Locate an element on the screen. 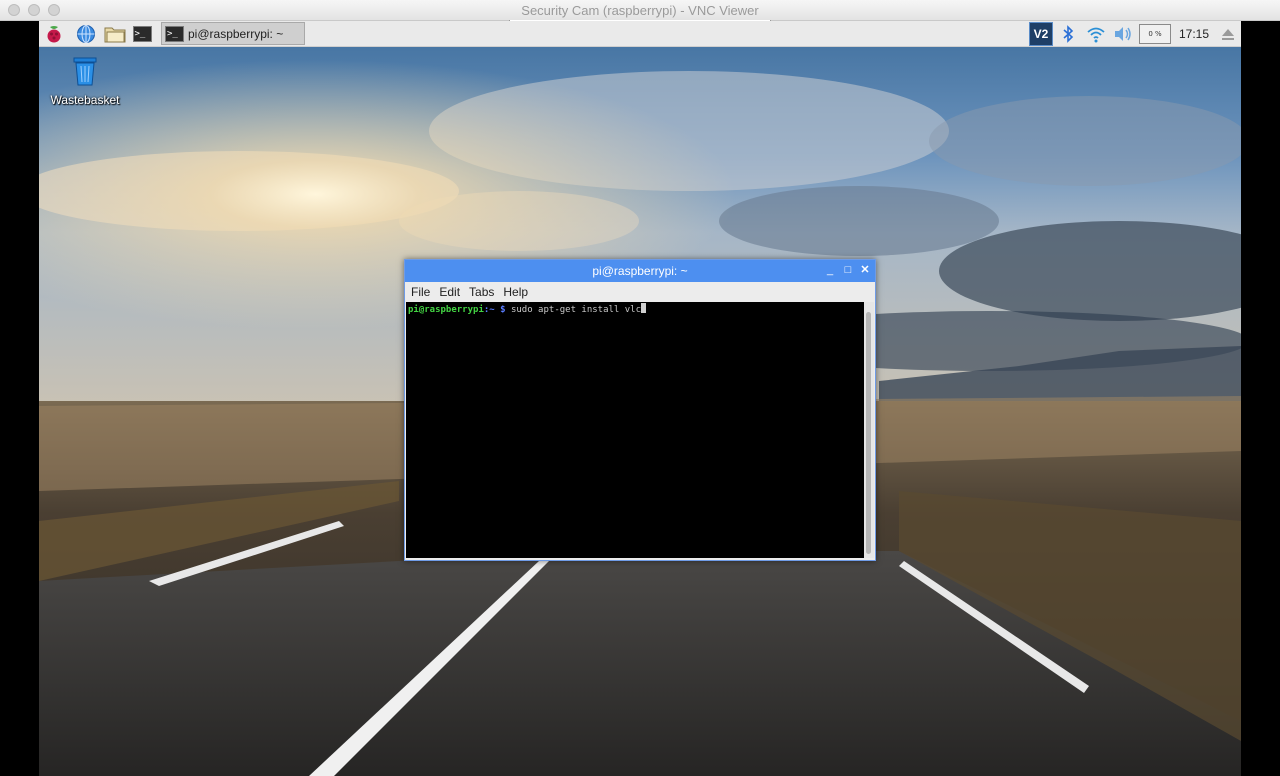  speaker-icon is located at coordinates (1123, 34).